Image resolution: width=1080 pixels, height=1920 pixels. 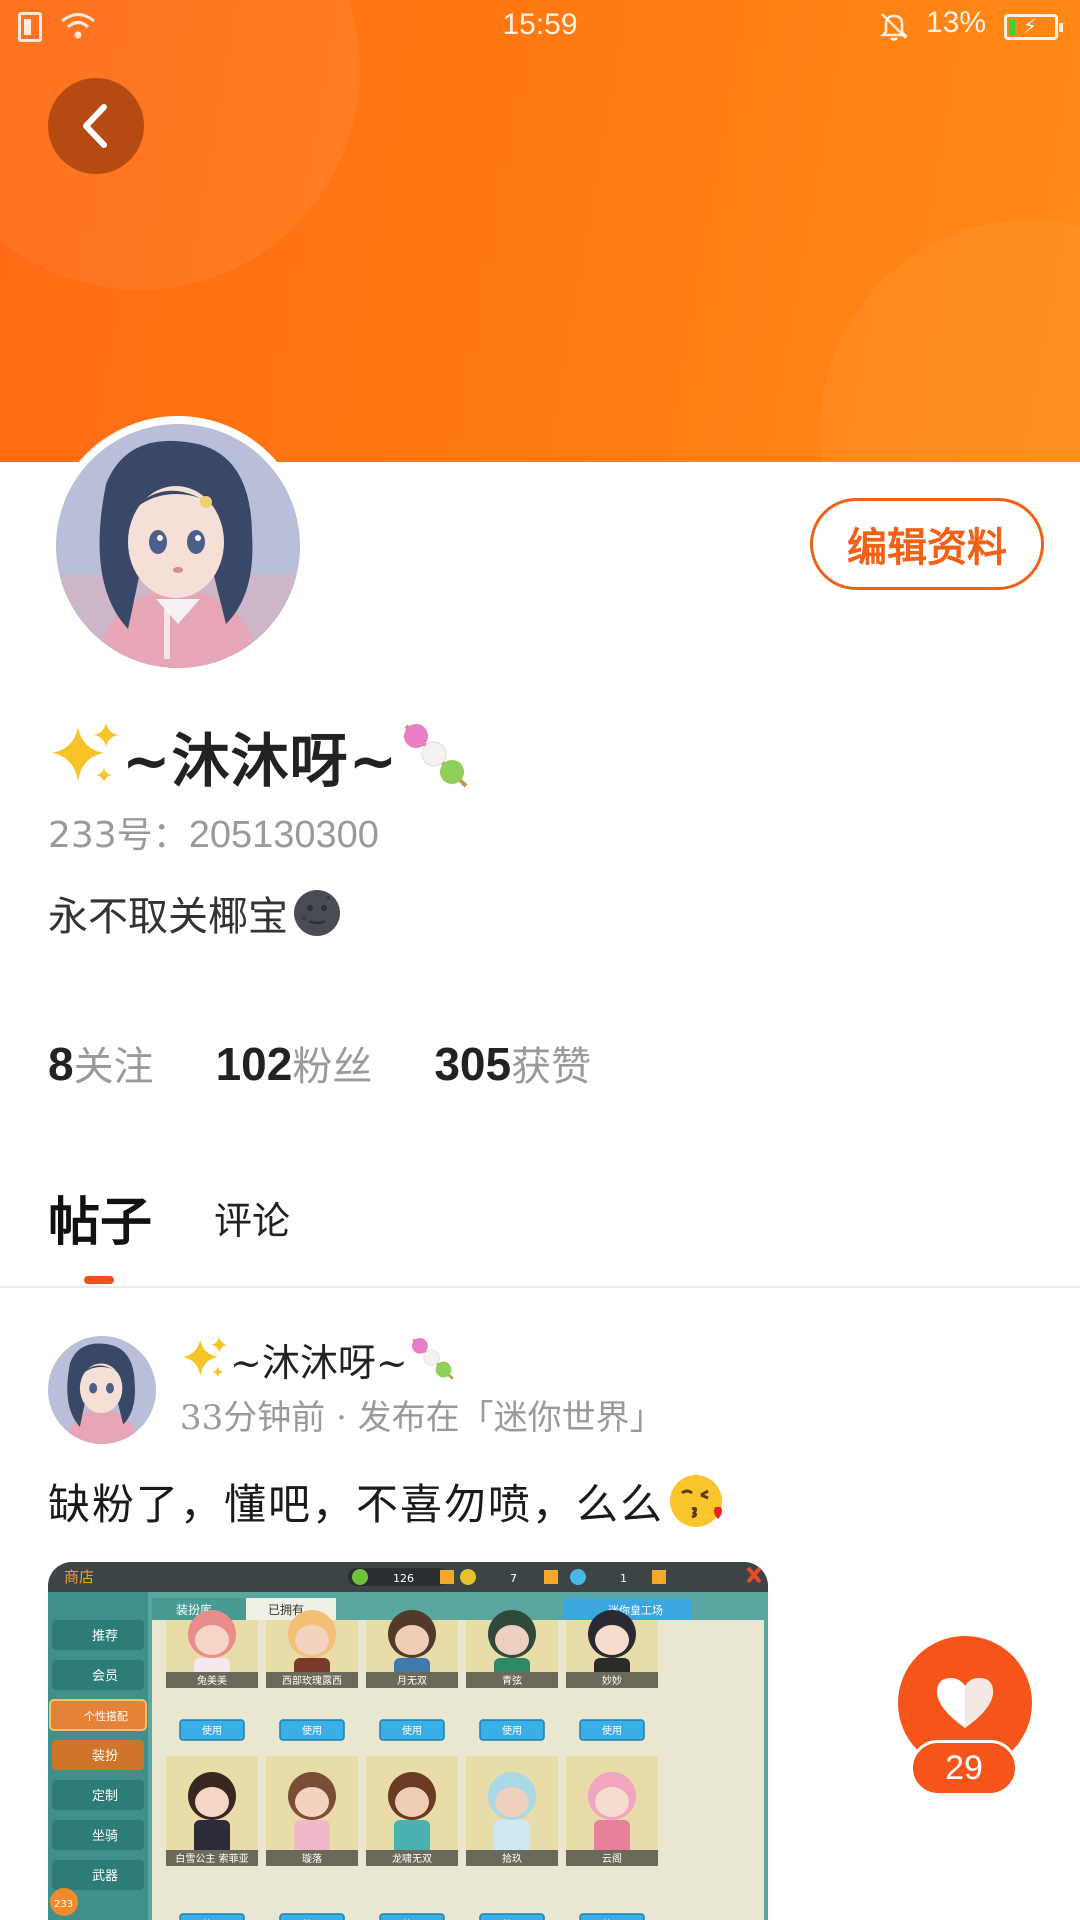 What do you see at coordinates (312, 1680) in the screenshot?
I see `shop-item-name: 西部玫瑰露西` at bounding box center [312, 1680].